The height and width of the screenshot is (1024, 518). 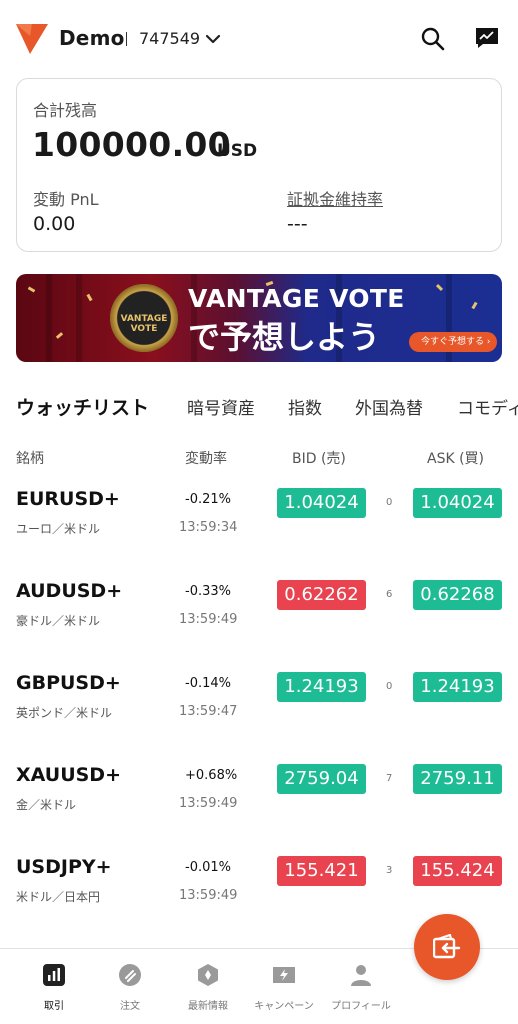 I want to click on news-icon, so click(x=208, y=975).